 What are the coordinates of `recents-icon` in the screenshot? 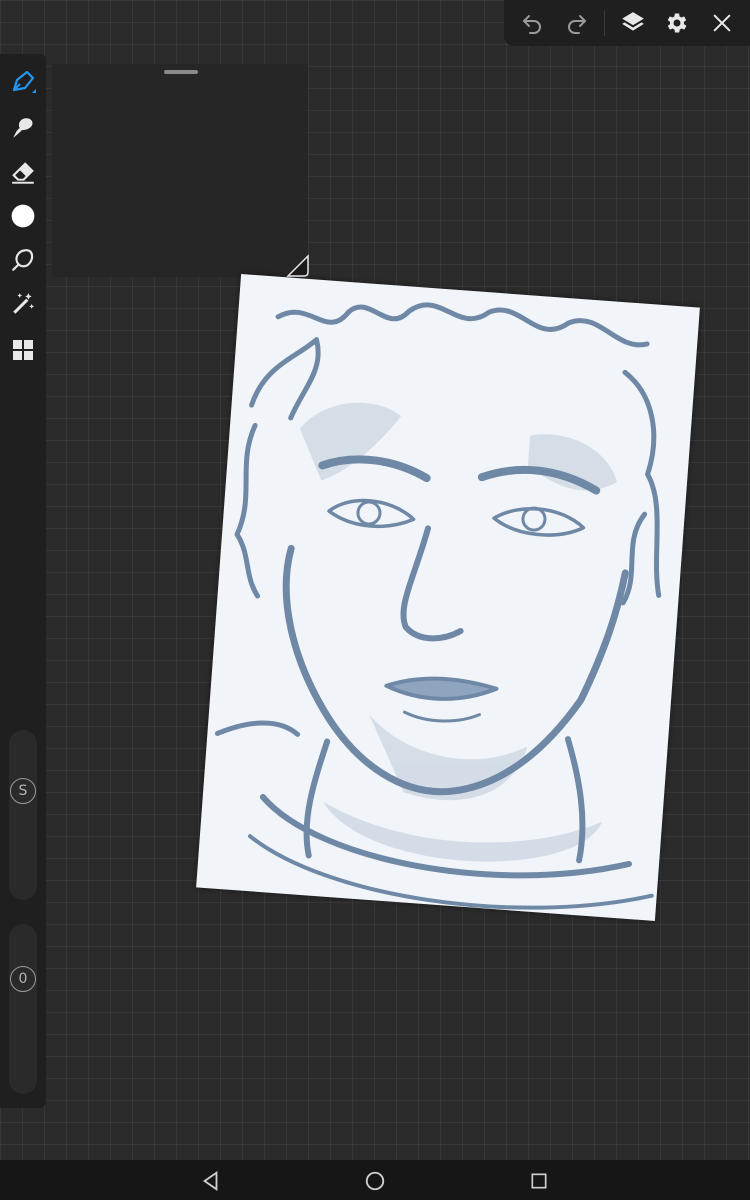 It's located at (539, 1181).